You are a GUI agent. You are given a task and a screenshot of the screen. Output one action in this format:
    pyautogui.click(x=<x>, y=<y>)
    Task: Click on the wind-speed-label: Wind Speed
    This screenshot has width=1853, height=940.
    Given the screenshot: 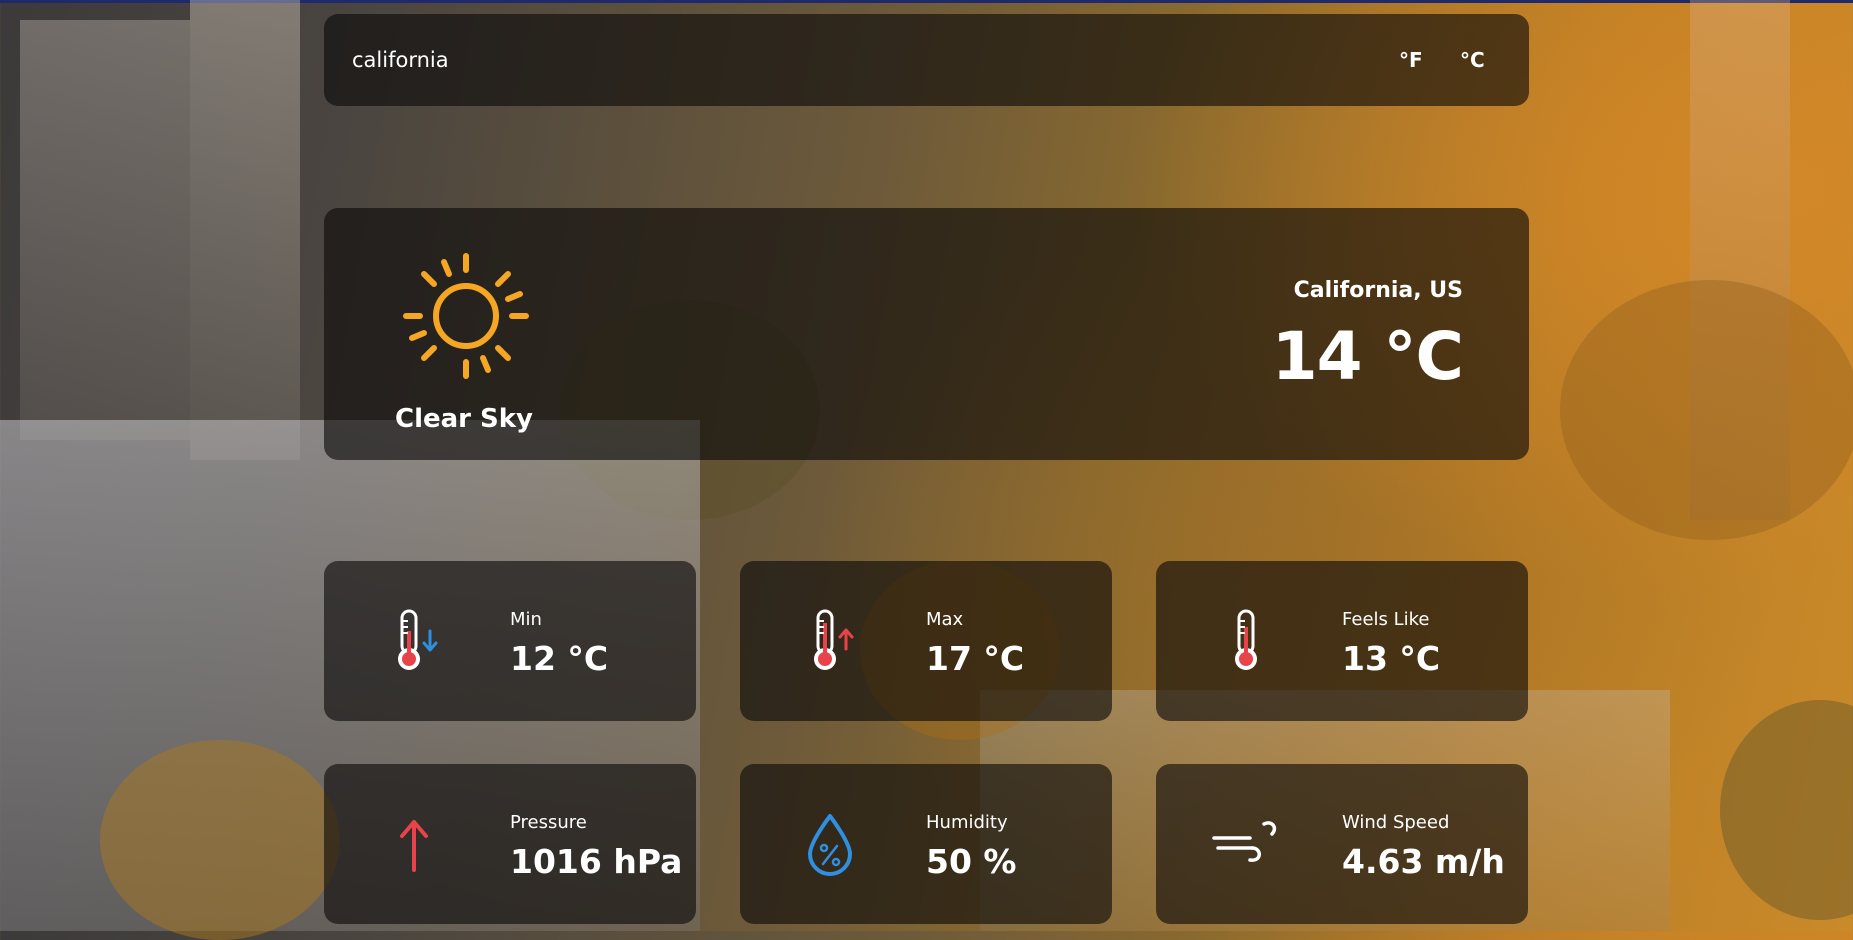 What is the action you would take?
    pyautogui.click(x=1396, y=822)
    